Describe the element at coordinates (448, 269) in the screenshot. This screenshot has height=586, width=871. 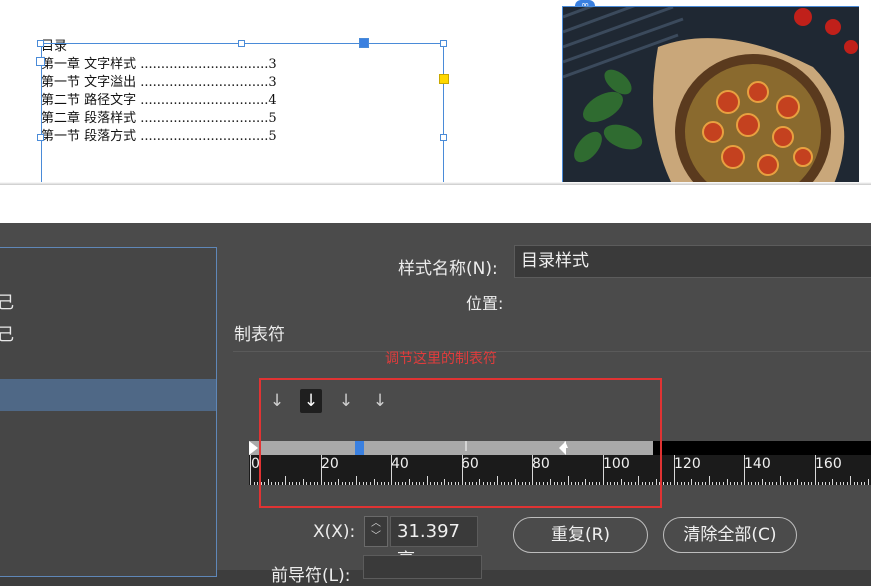
I see `style-name-label: 样式名称(N):` at that location.